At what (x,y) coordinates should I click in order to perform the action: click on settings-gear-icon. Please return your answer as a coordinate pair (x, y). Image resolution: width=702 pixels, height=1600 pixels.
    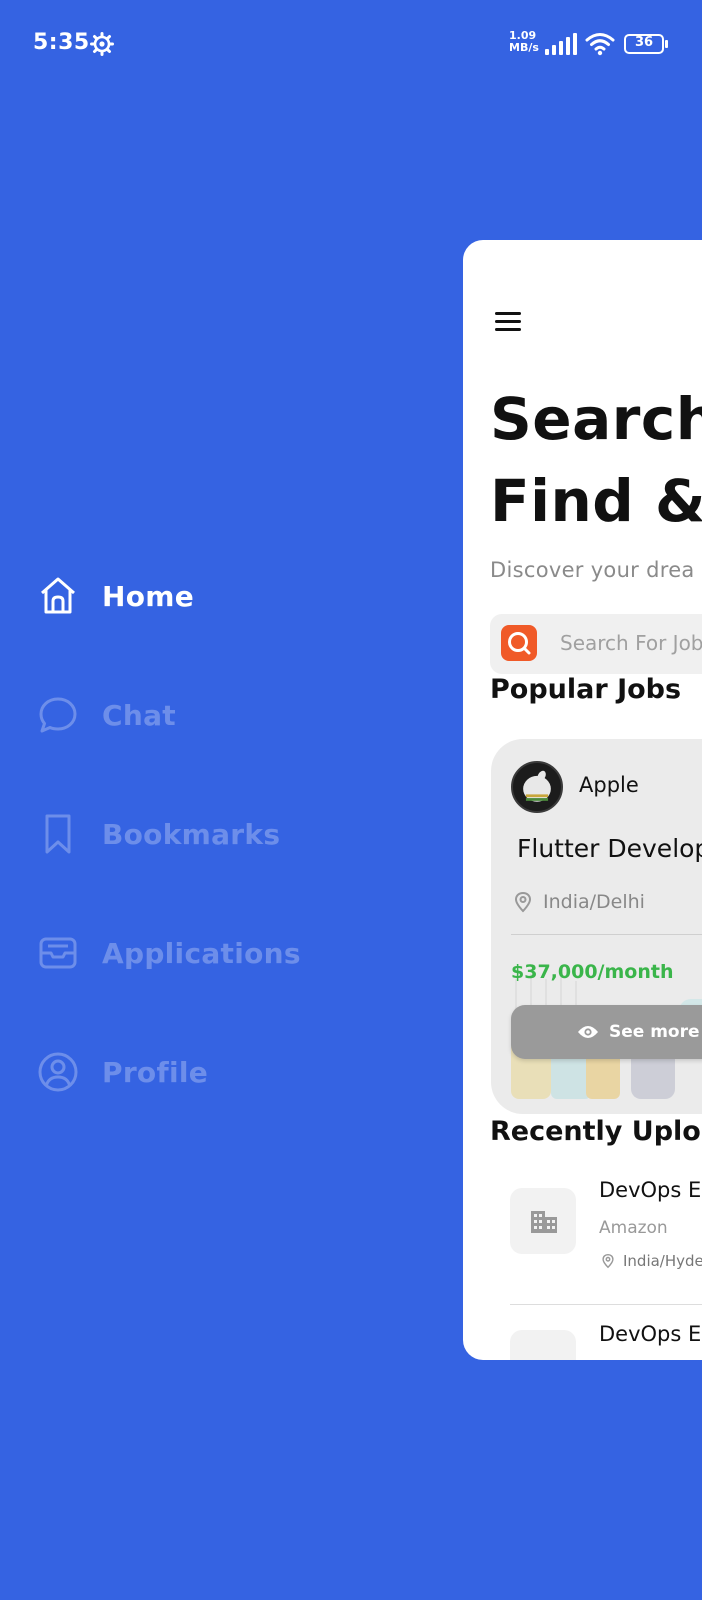
    Looking at the image, I should click on (102, 44).